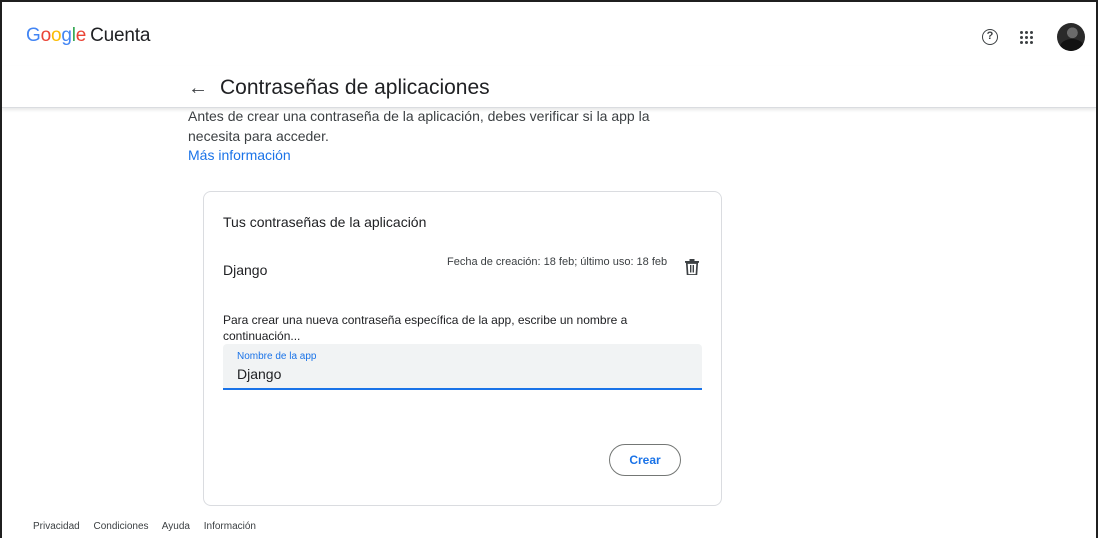 The height and width of the screenshot is (538, 1098). Describe the element at coordinates (120, 35) in the screenshot. I see `logo-product-name: Cuenta` at that location.